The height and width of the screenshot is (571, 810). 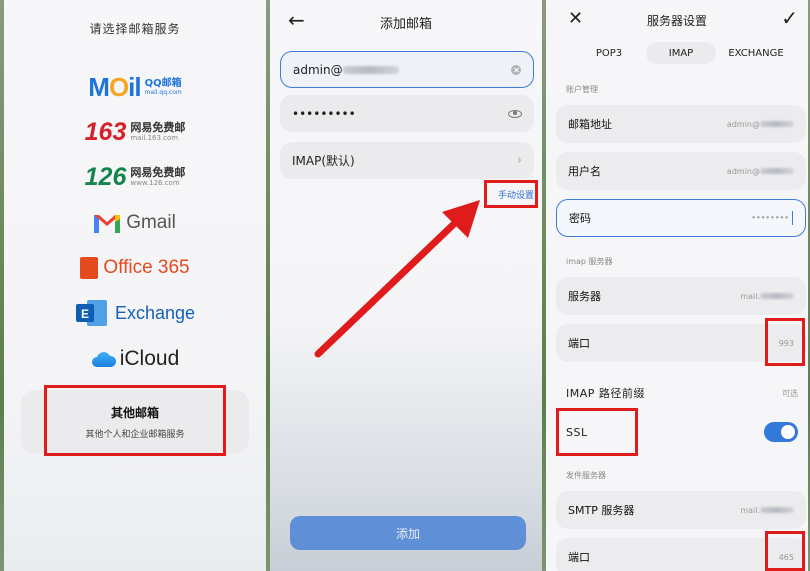 What do you see at coordinates (135, 359) in the screenshot?
I see `provider-icloud: iCloud` at bounding box center [135, 359].